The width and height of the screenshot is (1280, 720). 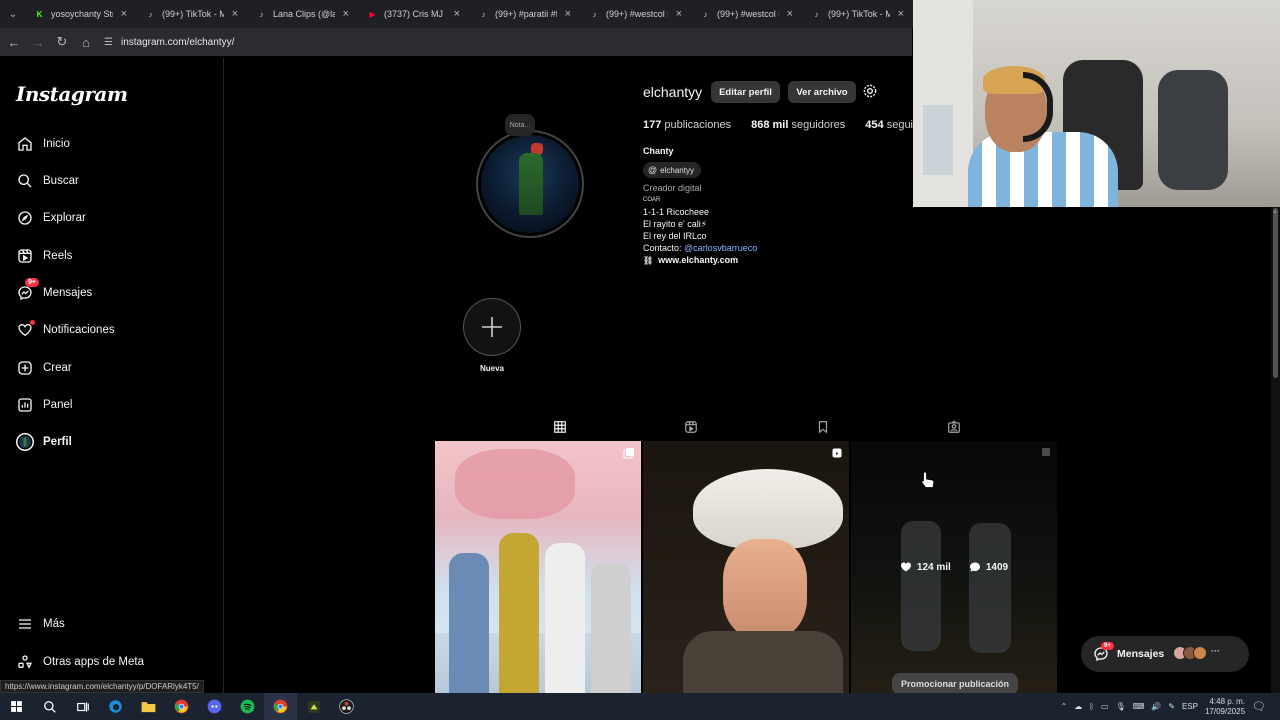 I want to click on sidebar-item-perfil: Perfil, so click(x=44, y=442).